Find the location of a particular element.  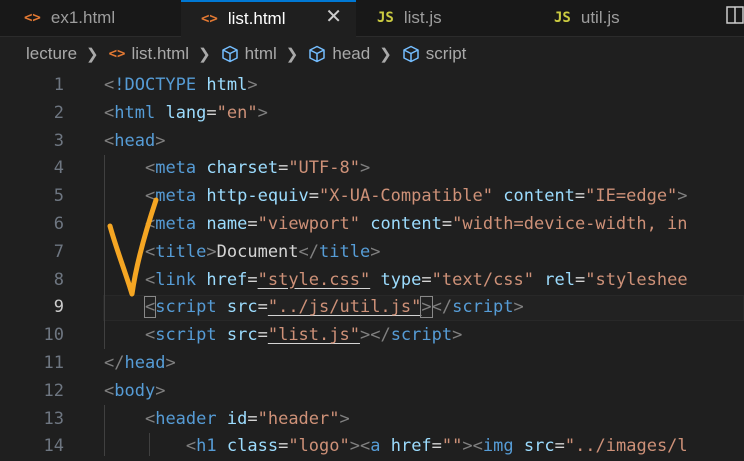

breadcrumb-symbol-html: html is located at coordinates (261, 54).